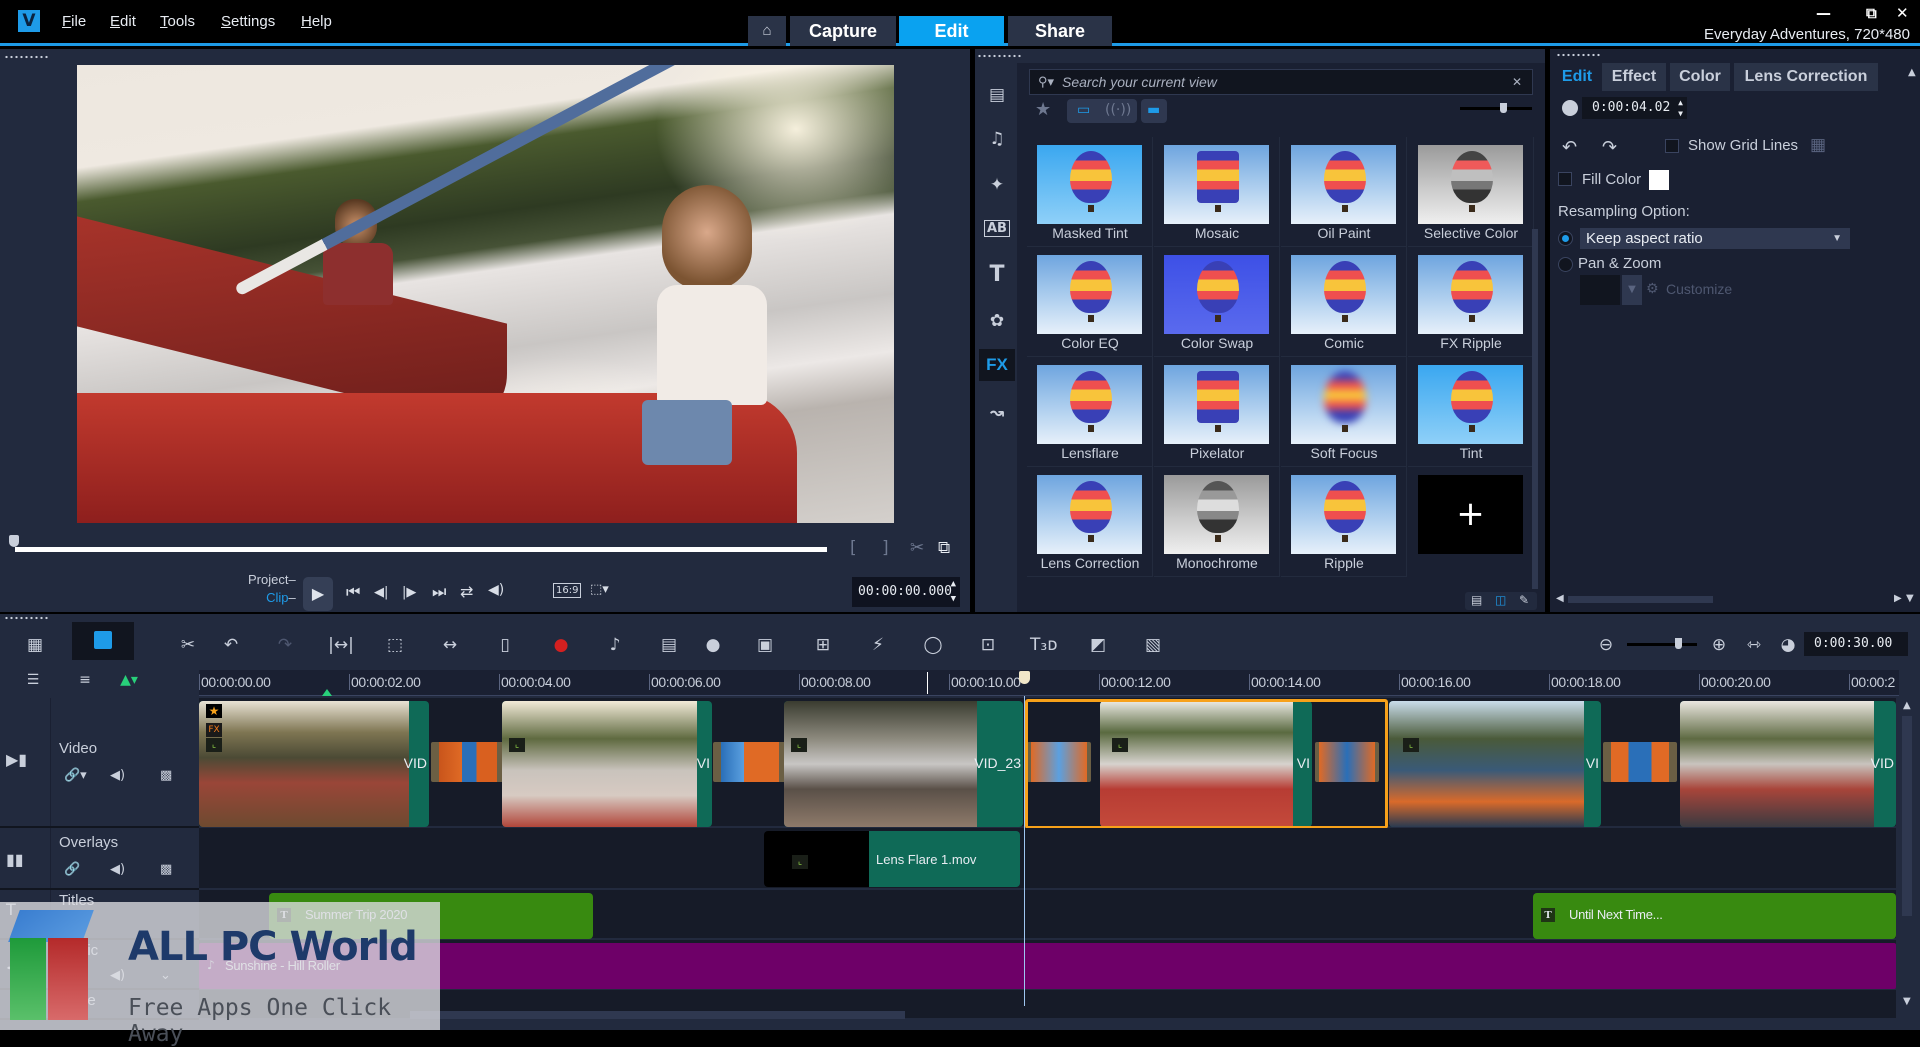 The width and height of the screenshot is (1920, 1047). What do you see at coordinates (1344, 302) in the screenshot?
I see `filter-tile: Comic` at bounding box center [1344, 302].